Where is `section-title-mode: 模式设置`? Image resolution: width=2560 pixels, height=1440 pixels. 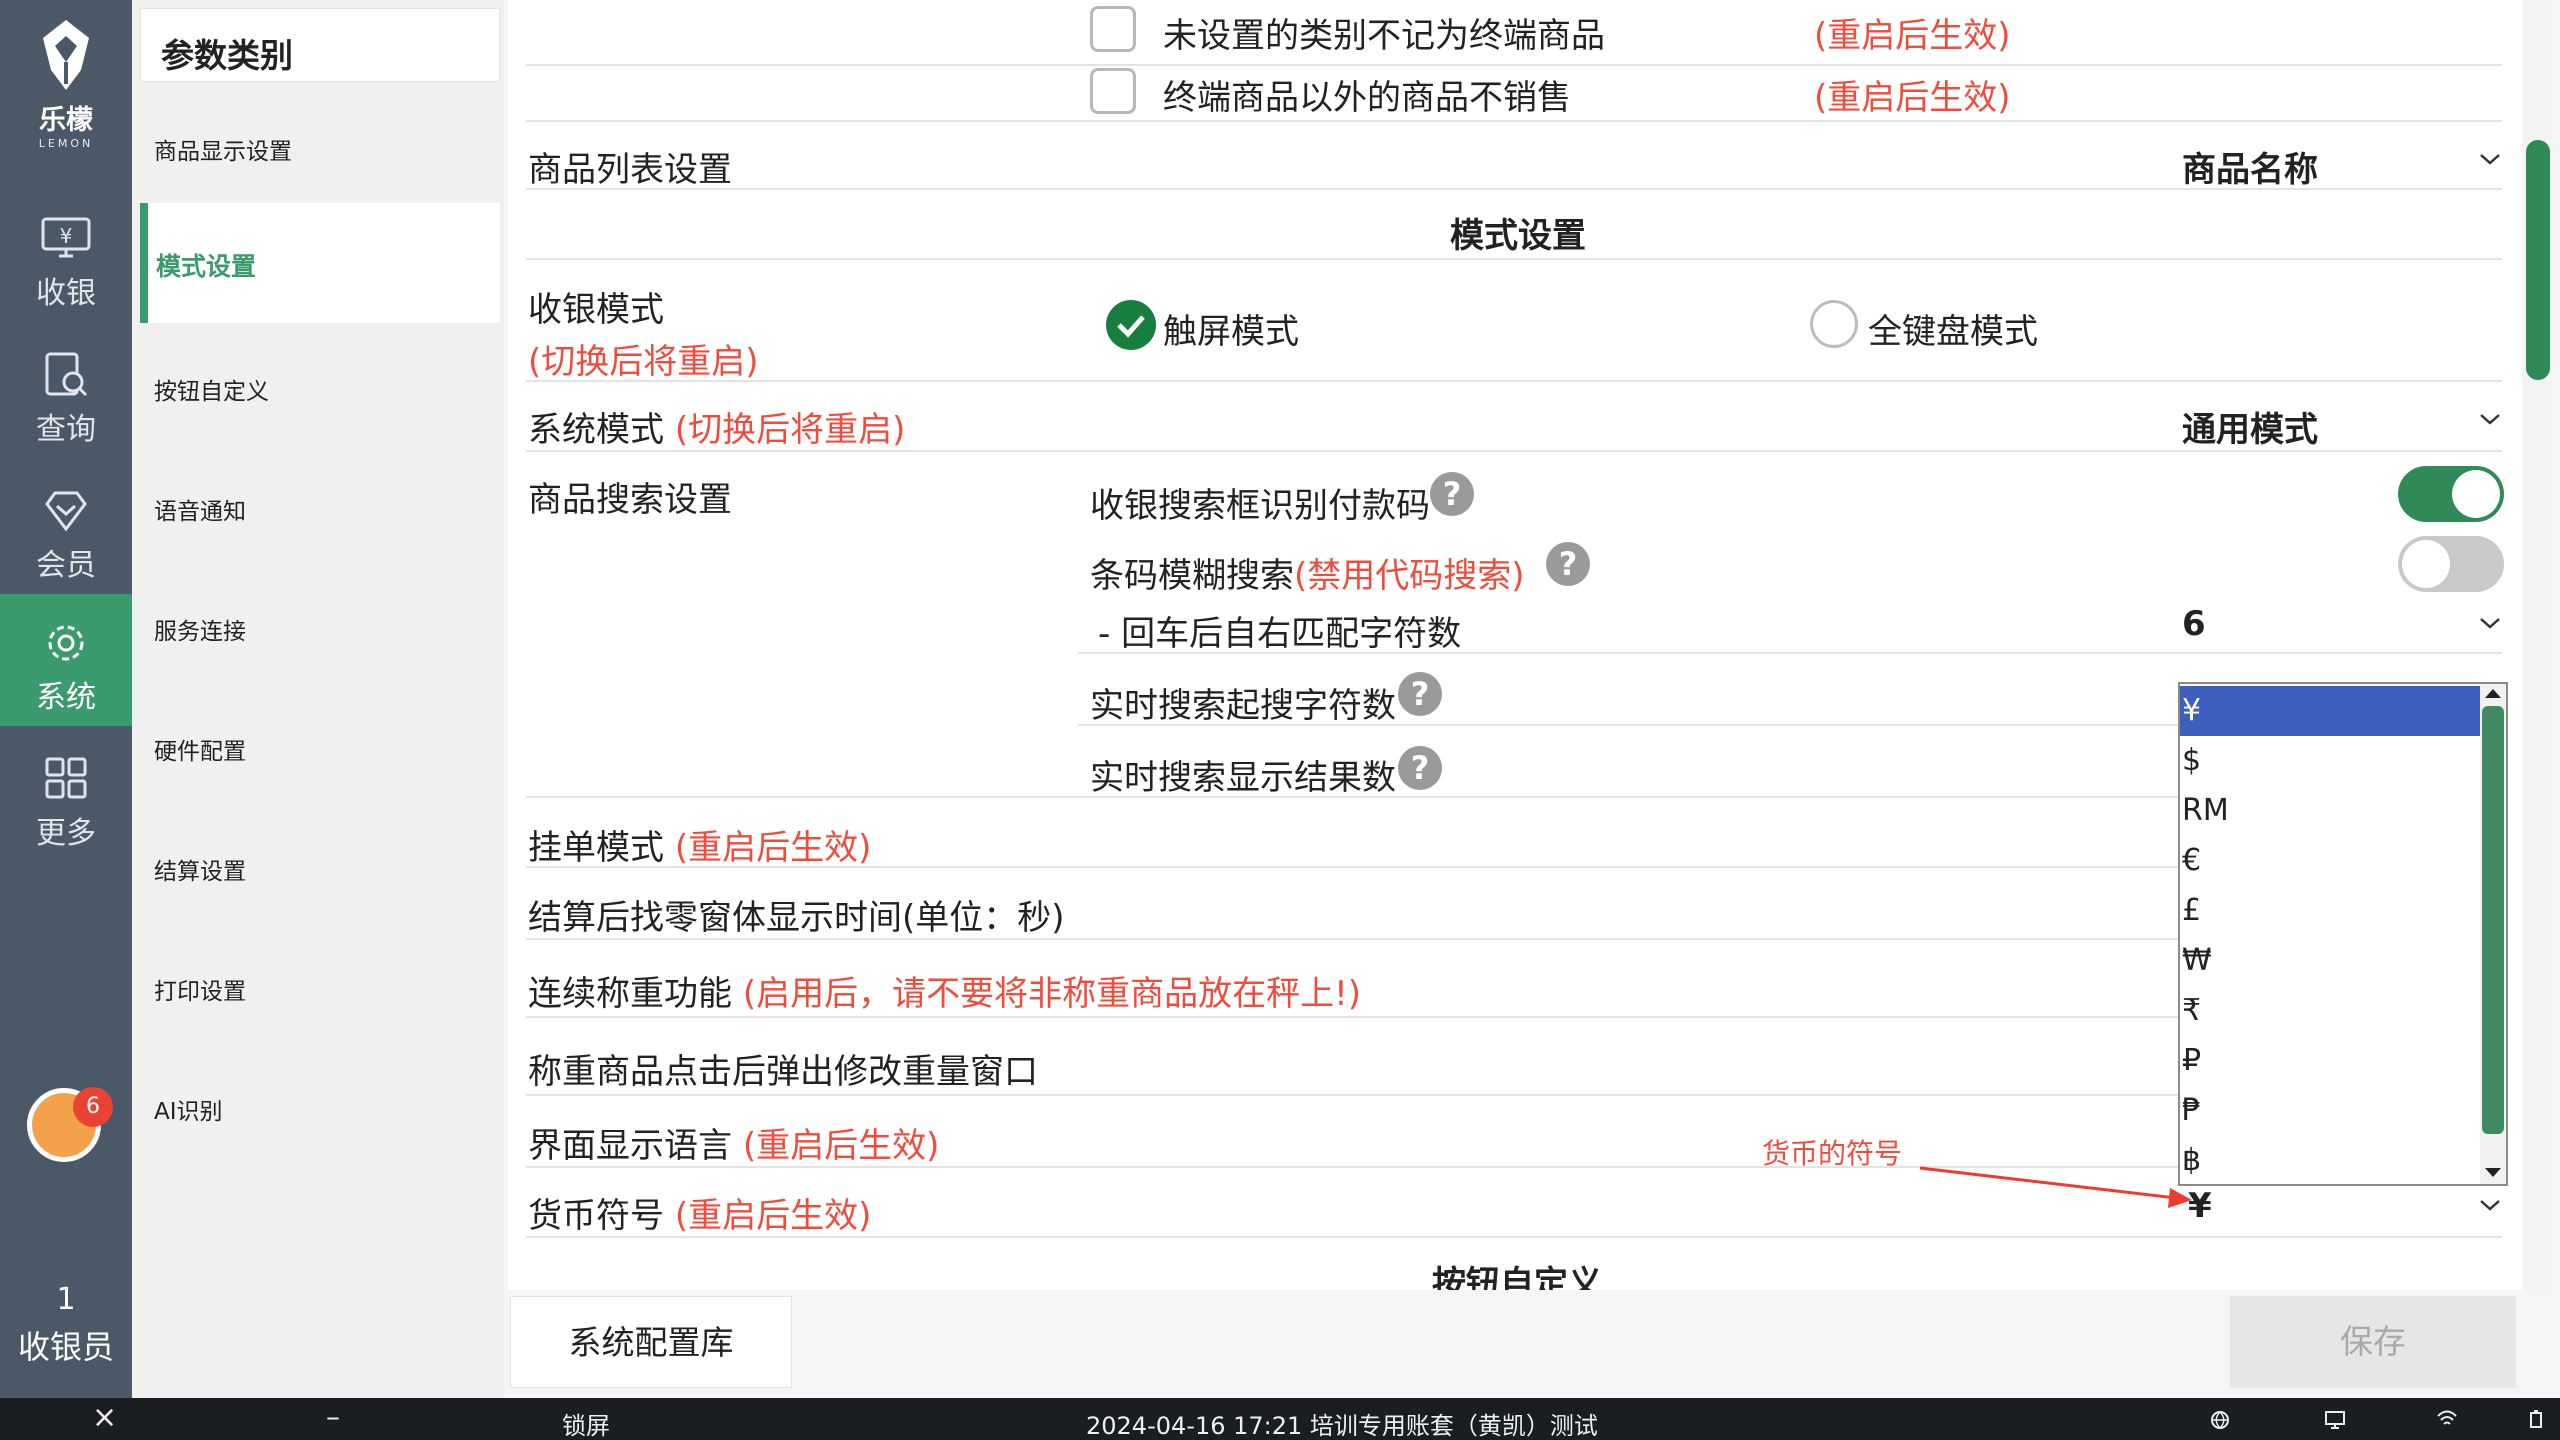 section-title-mode: 模式设置 is located at coordinates (1518, 236).